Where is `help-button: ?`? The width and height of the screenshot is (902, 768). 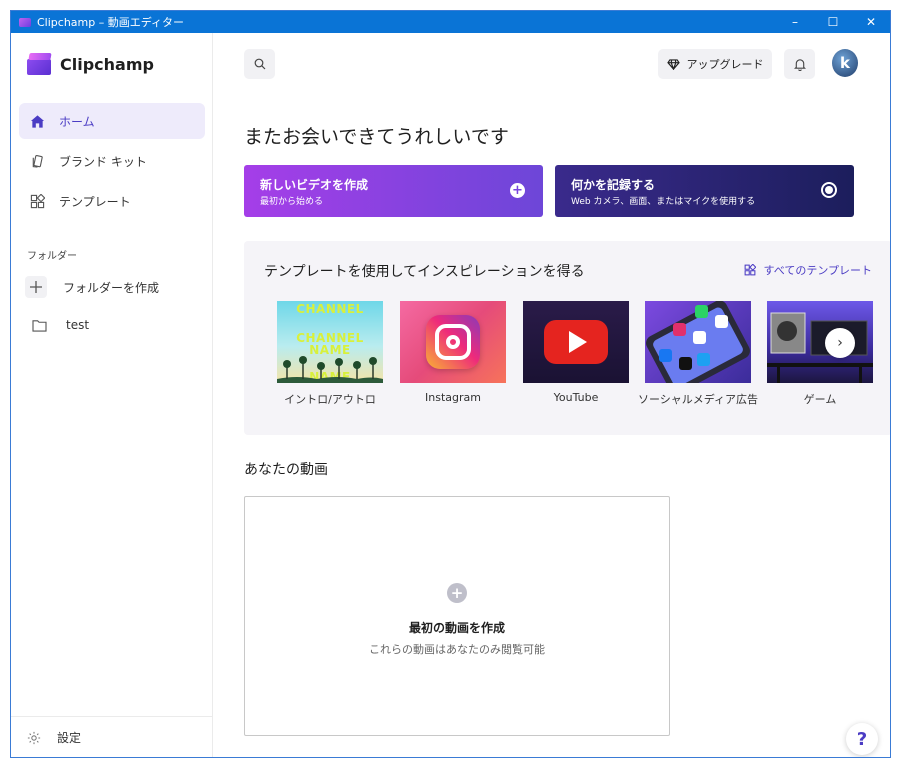
help-button: ? is located at coordinates (862, 739).